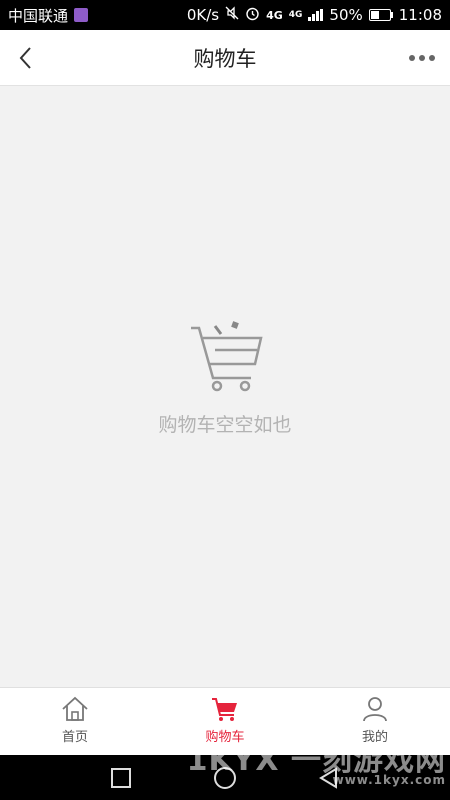  Describe the element at coordinates (81, 15) in the screenshot. I see `carrier-app-icon` at that location.